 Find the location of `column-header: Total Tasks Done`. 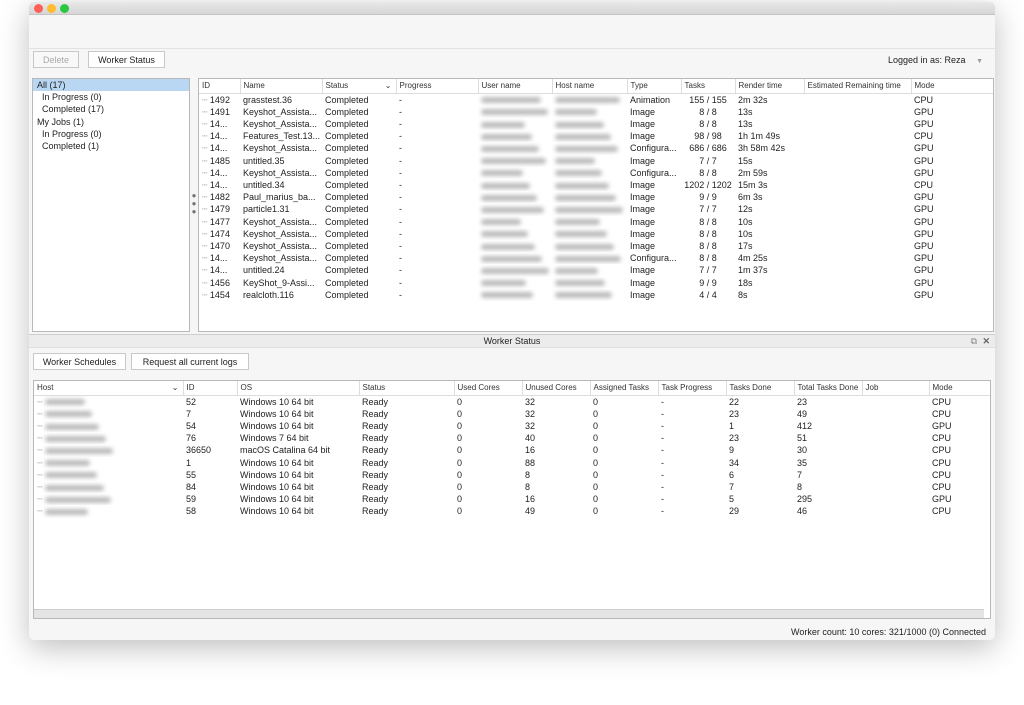

column-header: Total Tasks Done is located at coordinates (828, 388).